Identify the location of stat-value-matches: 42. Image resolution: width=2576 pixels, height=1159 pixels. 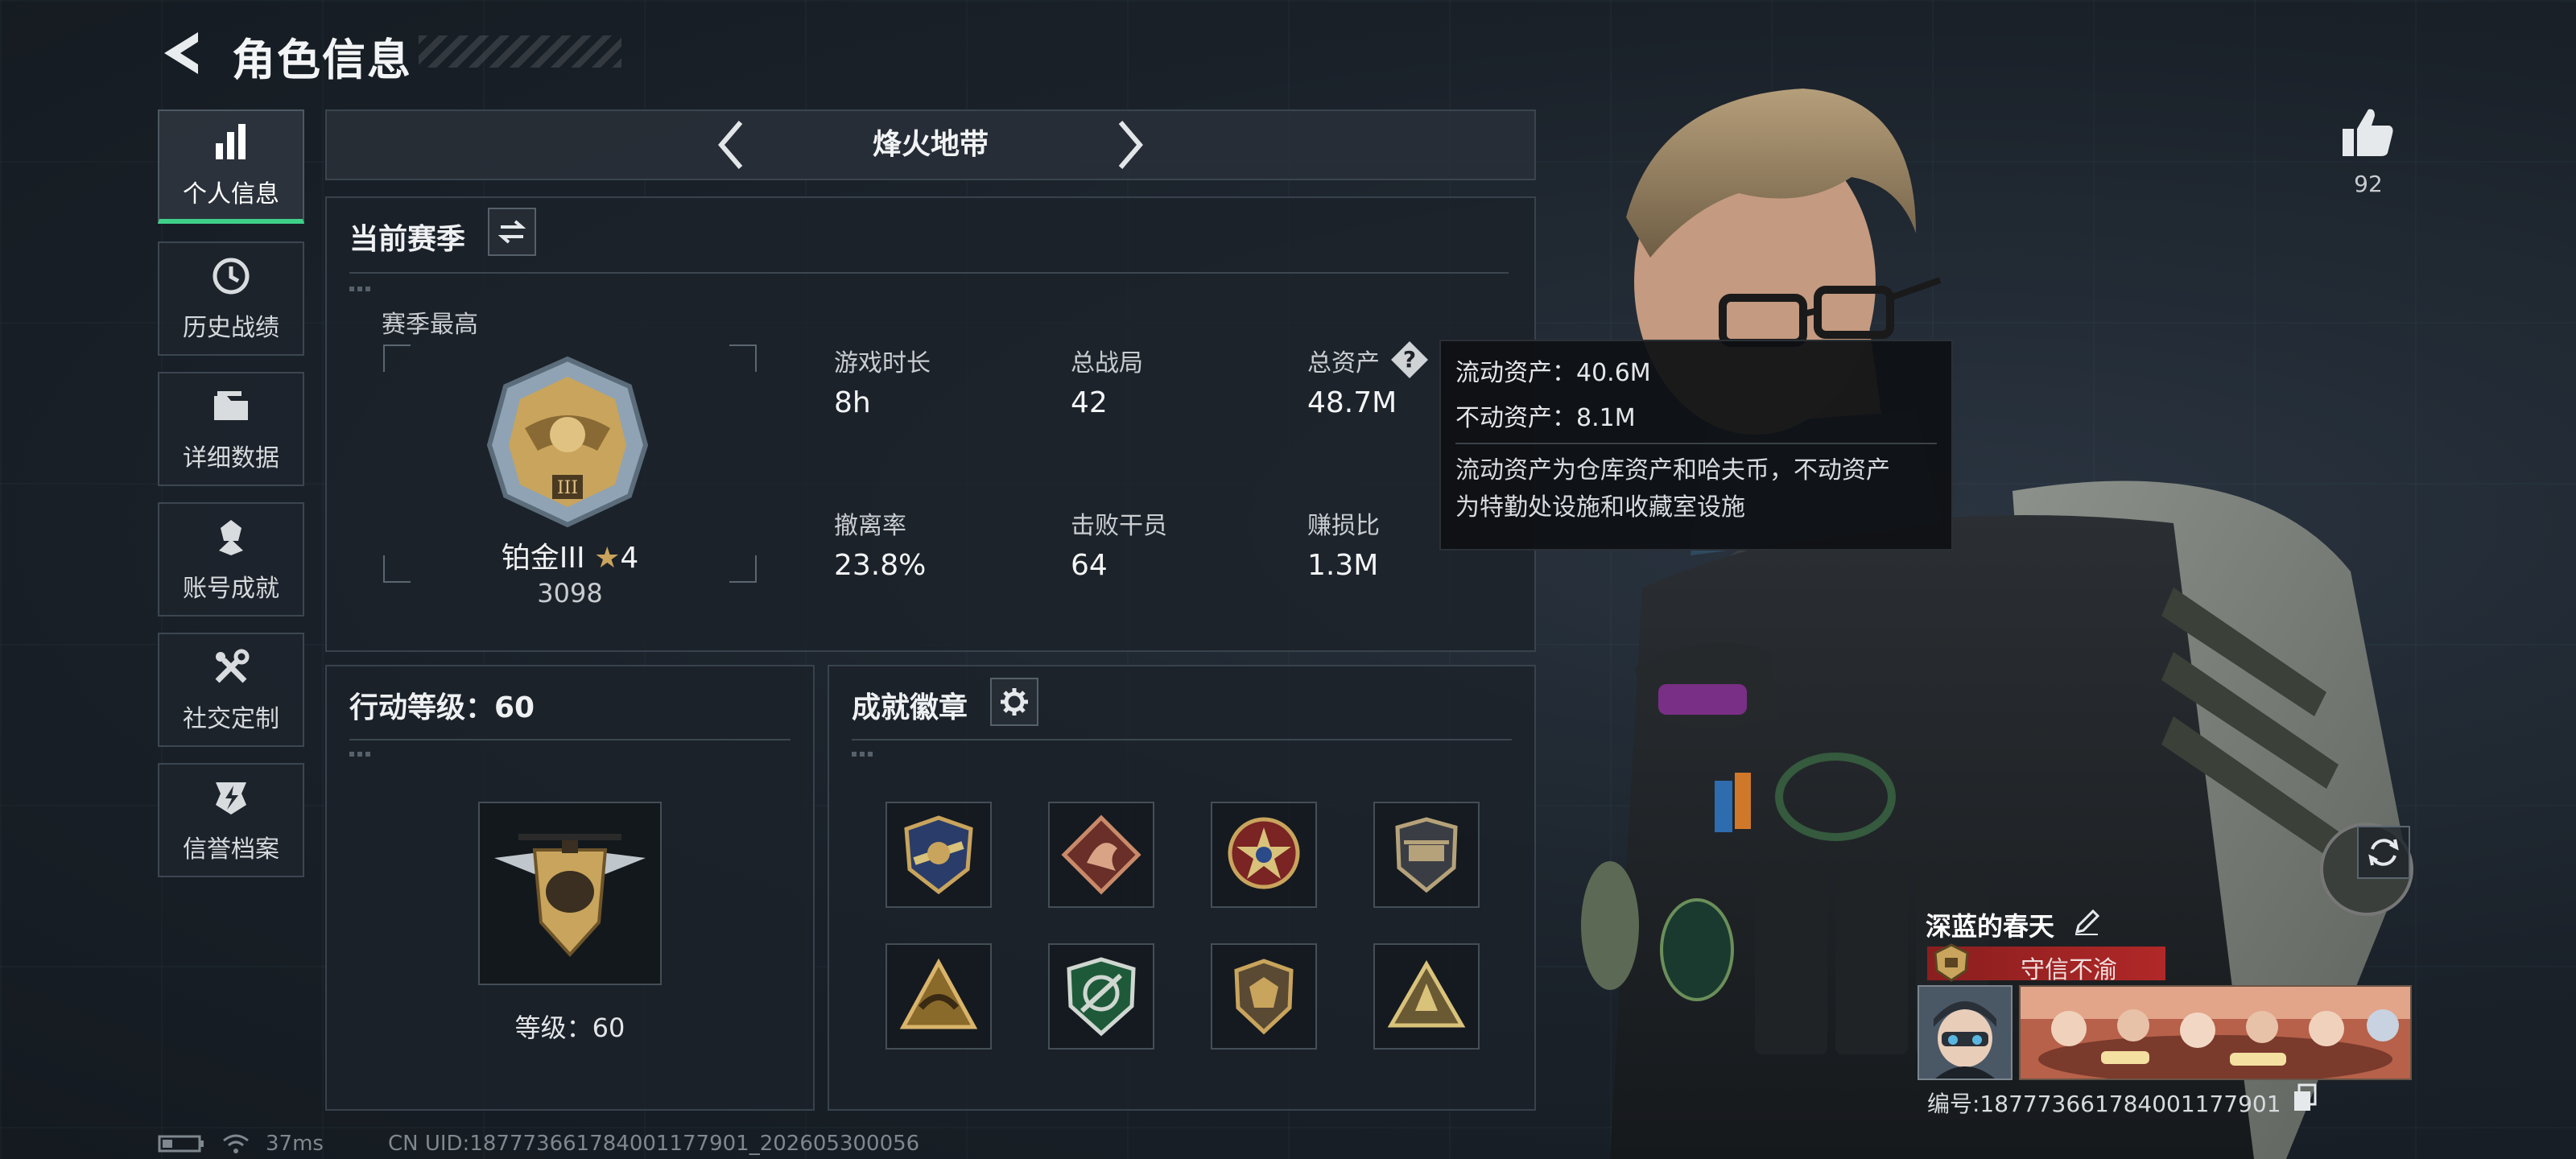
(1089, 402).